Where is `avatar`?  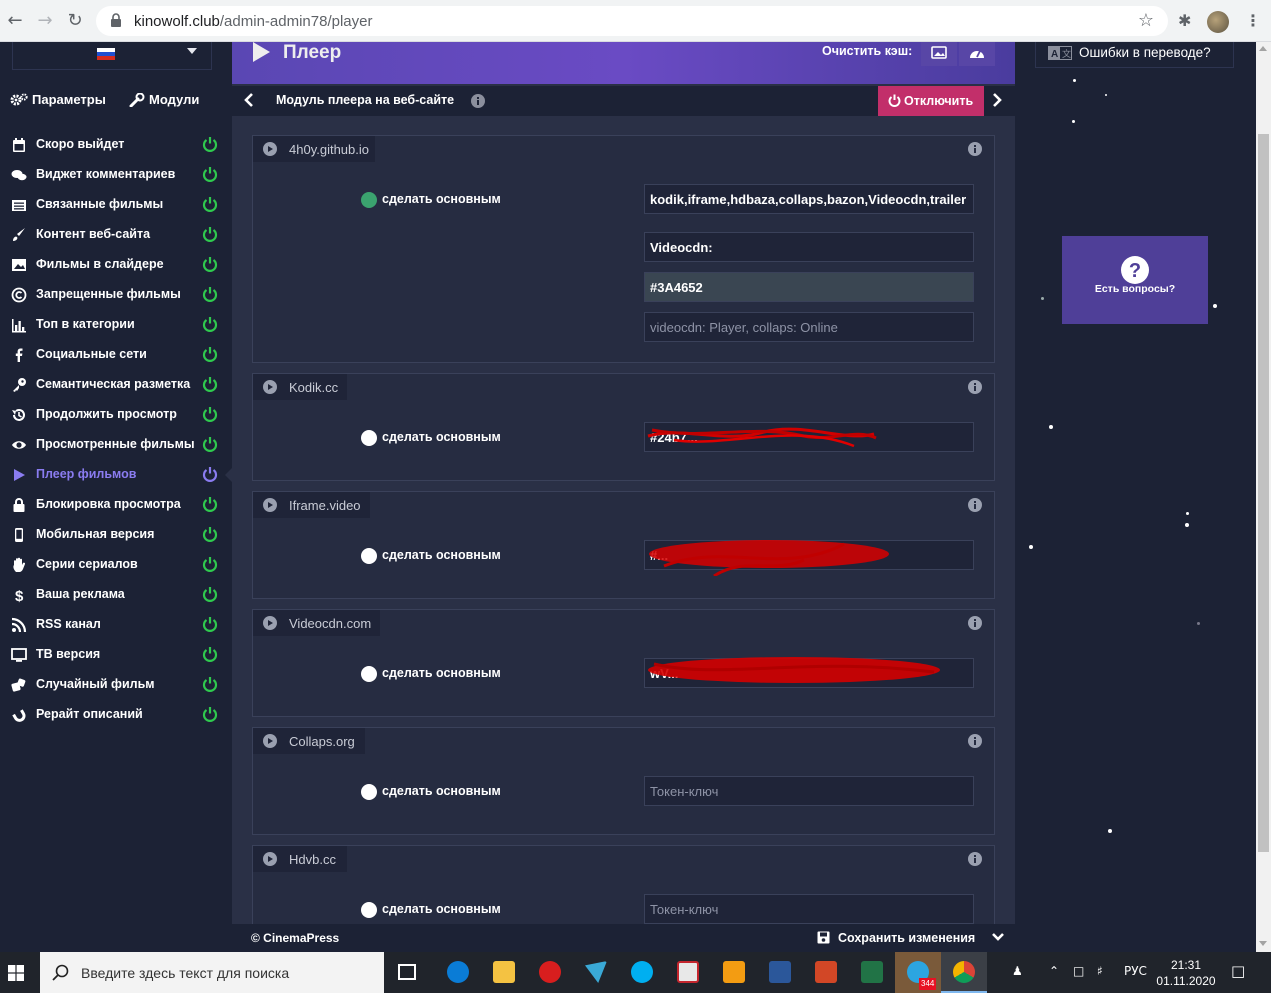 avatar is located at coordinates (1218, 22).